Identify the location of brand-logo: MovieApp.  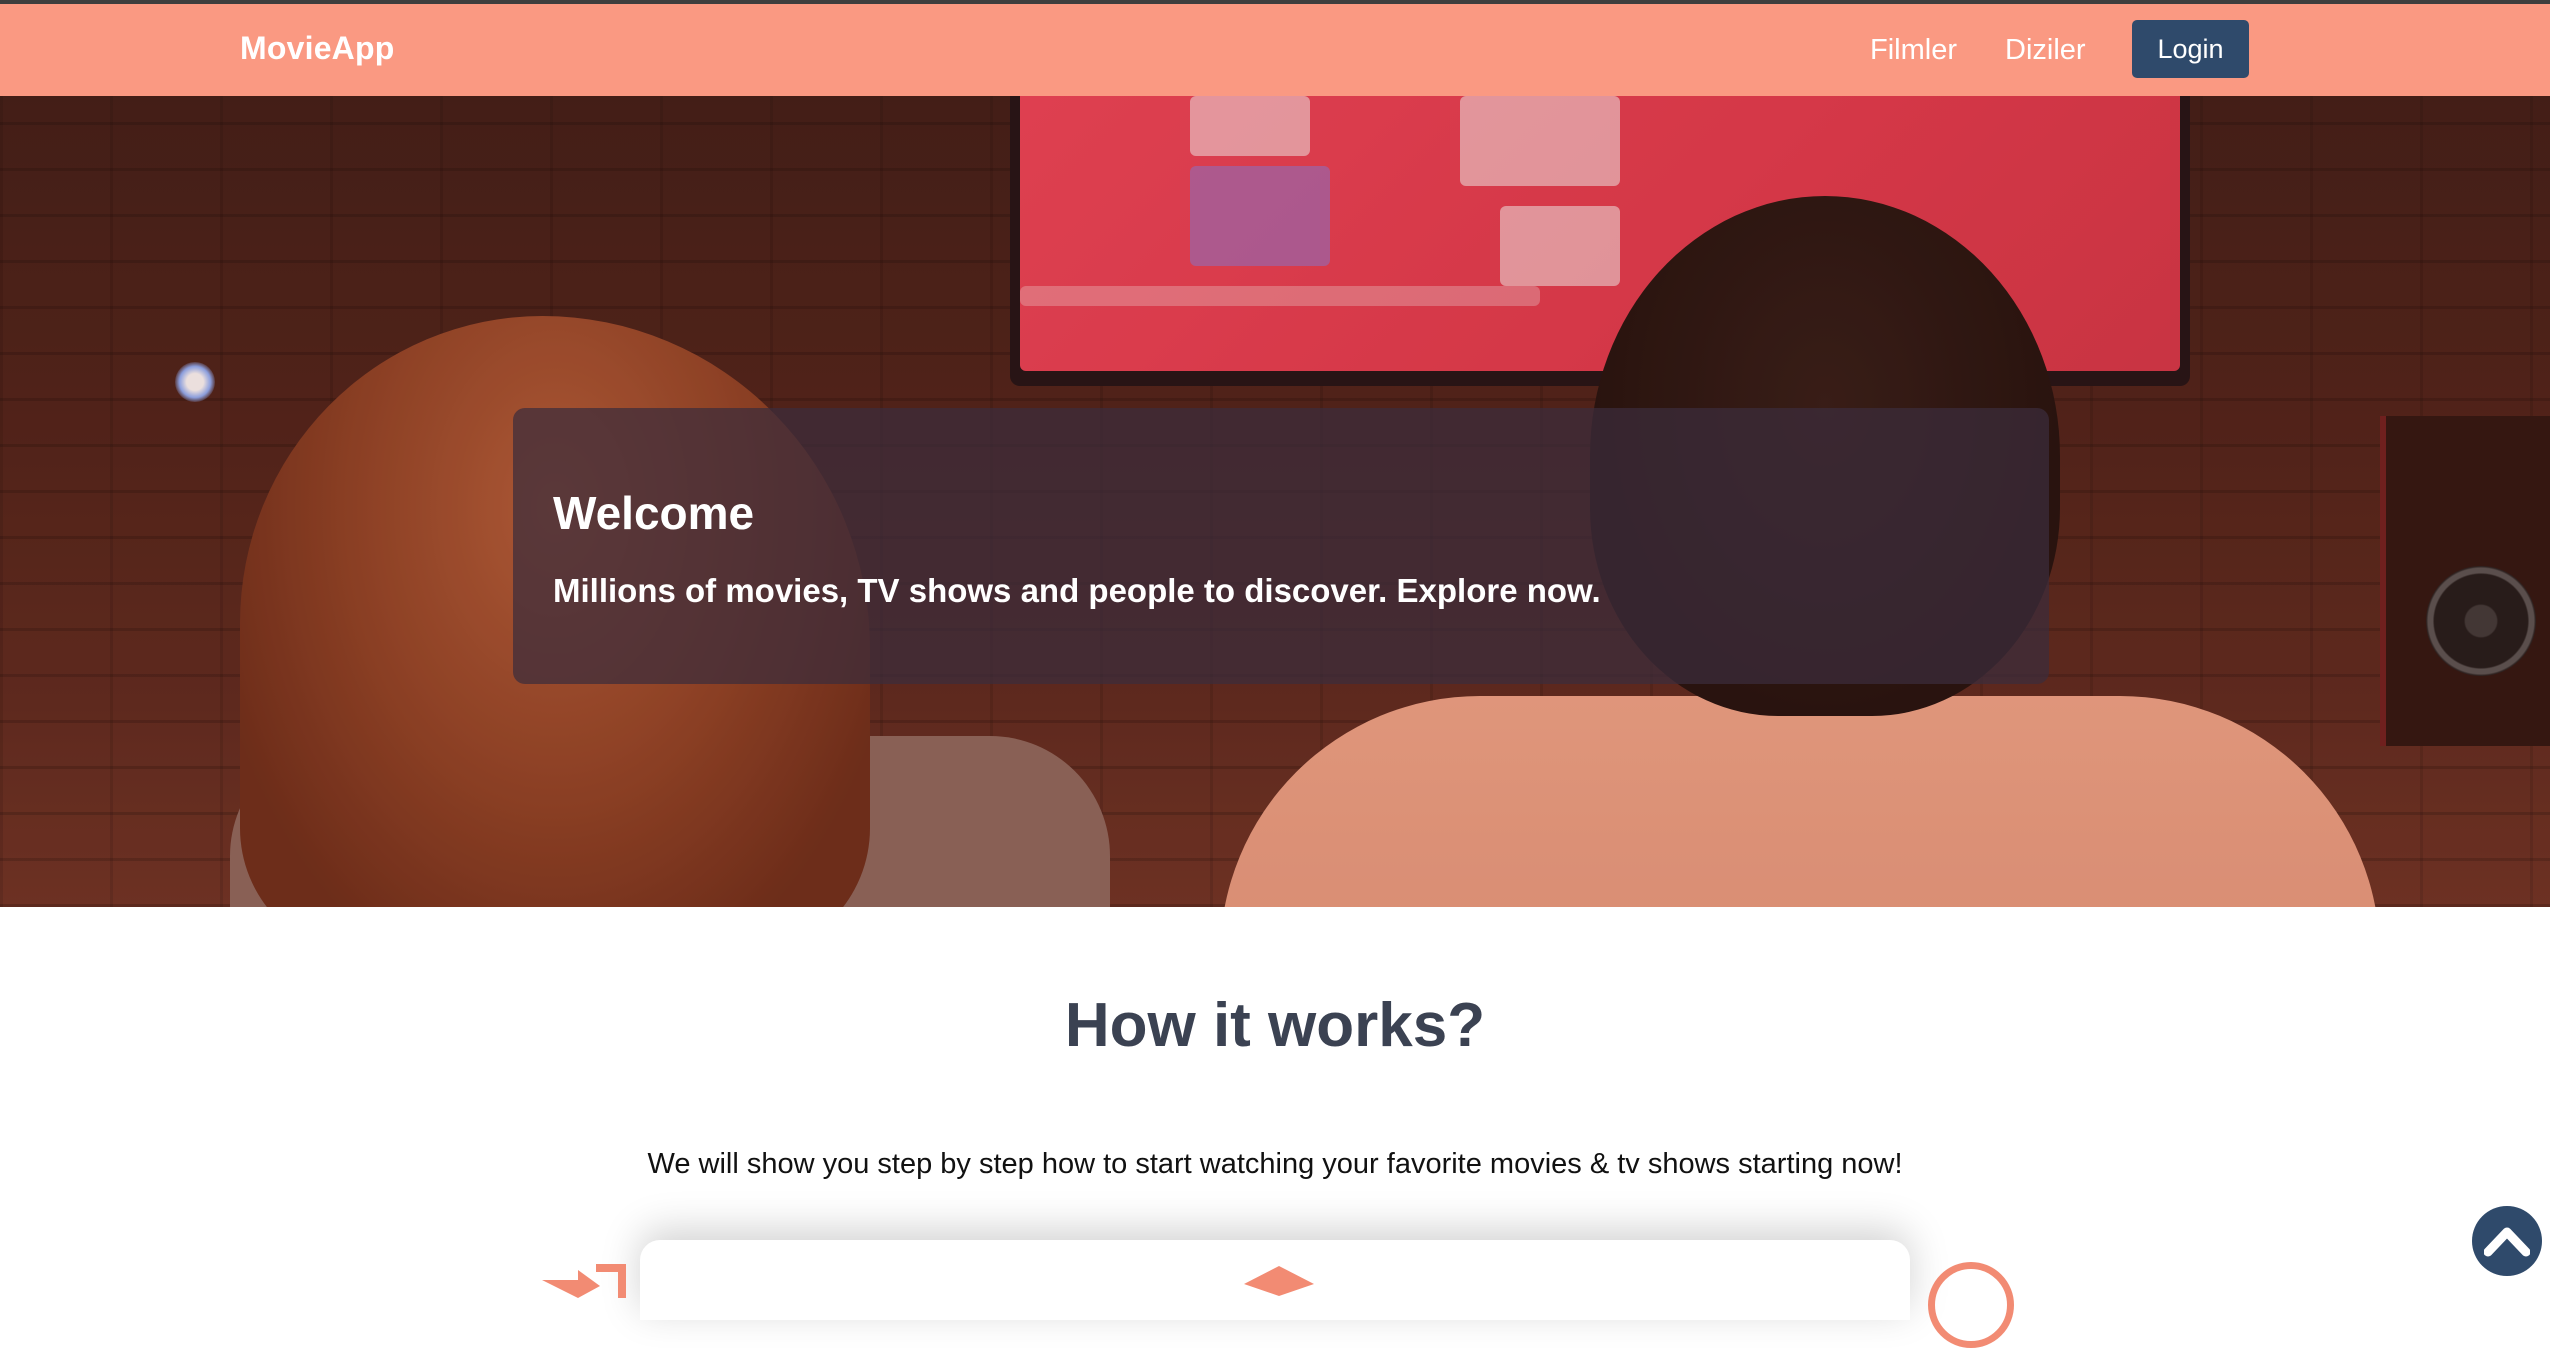
(317, 48).